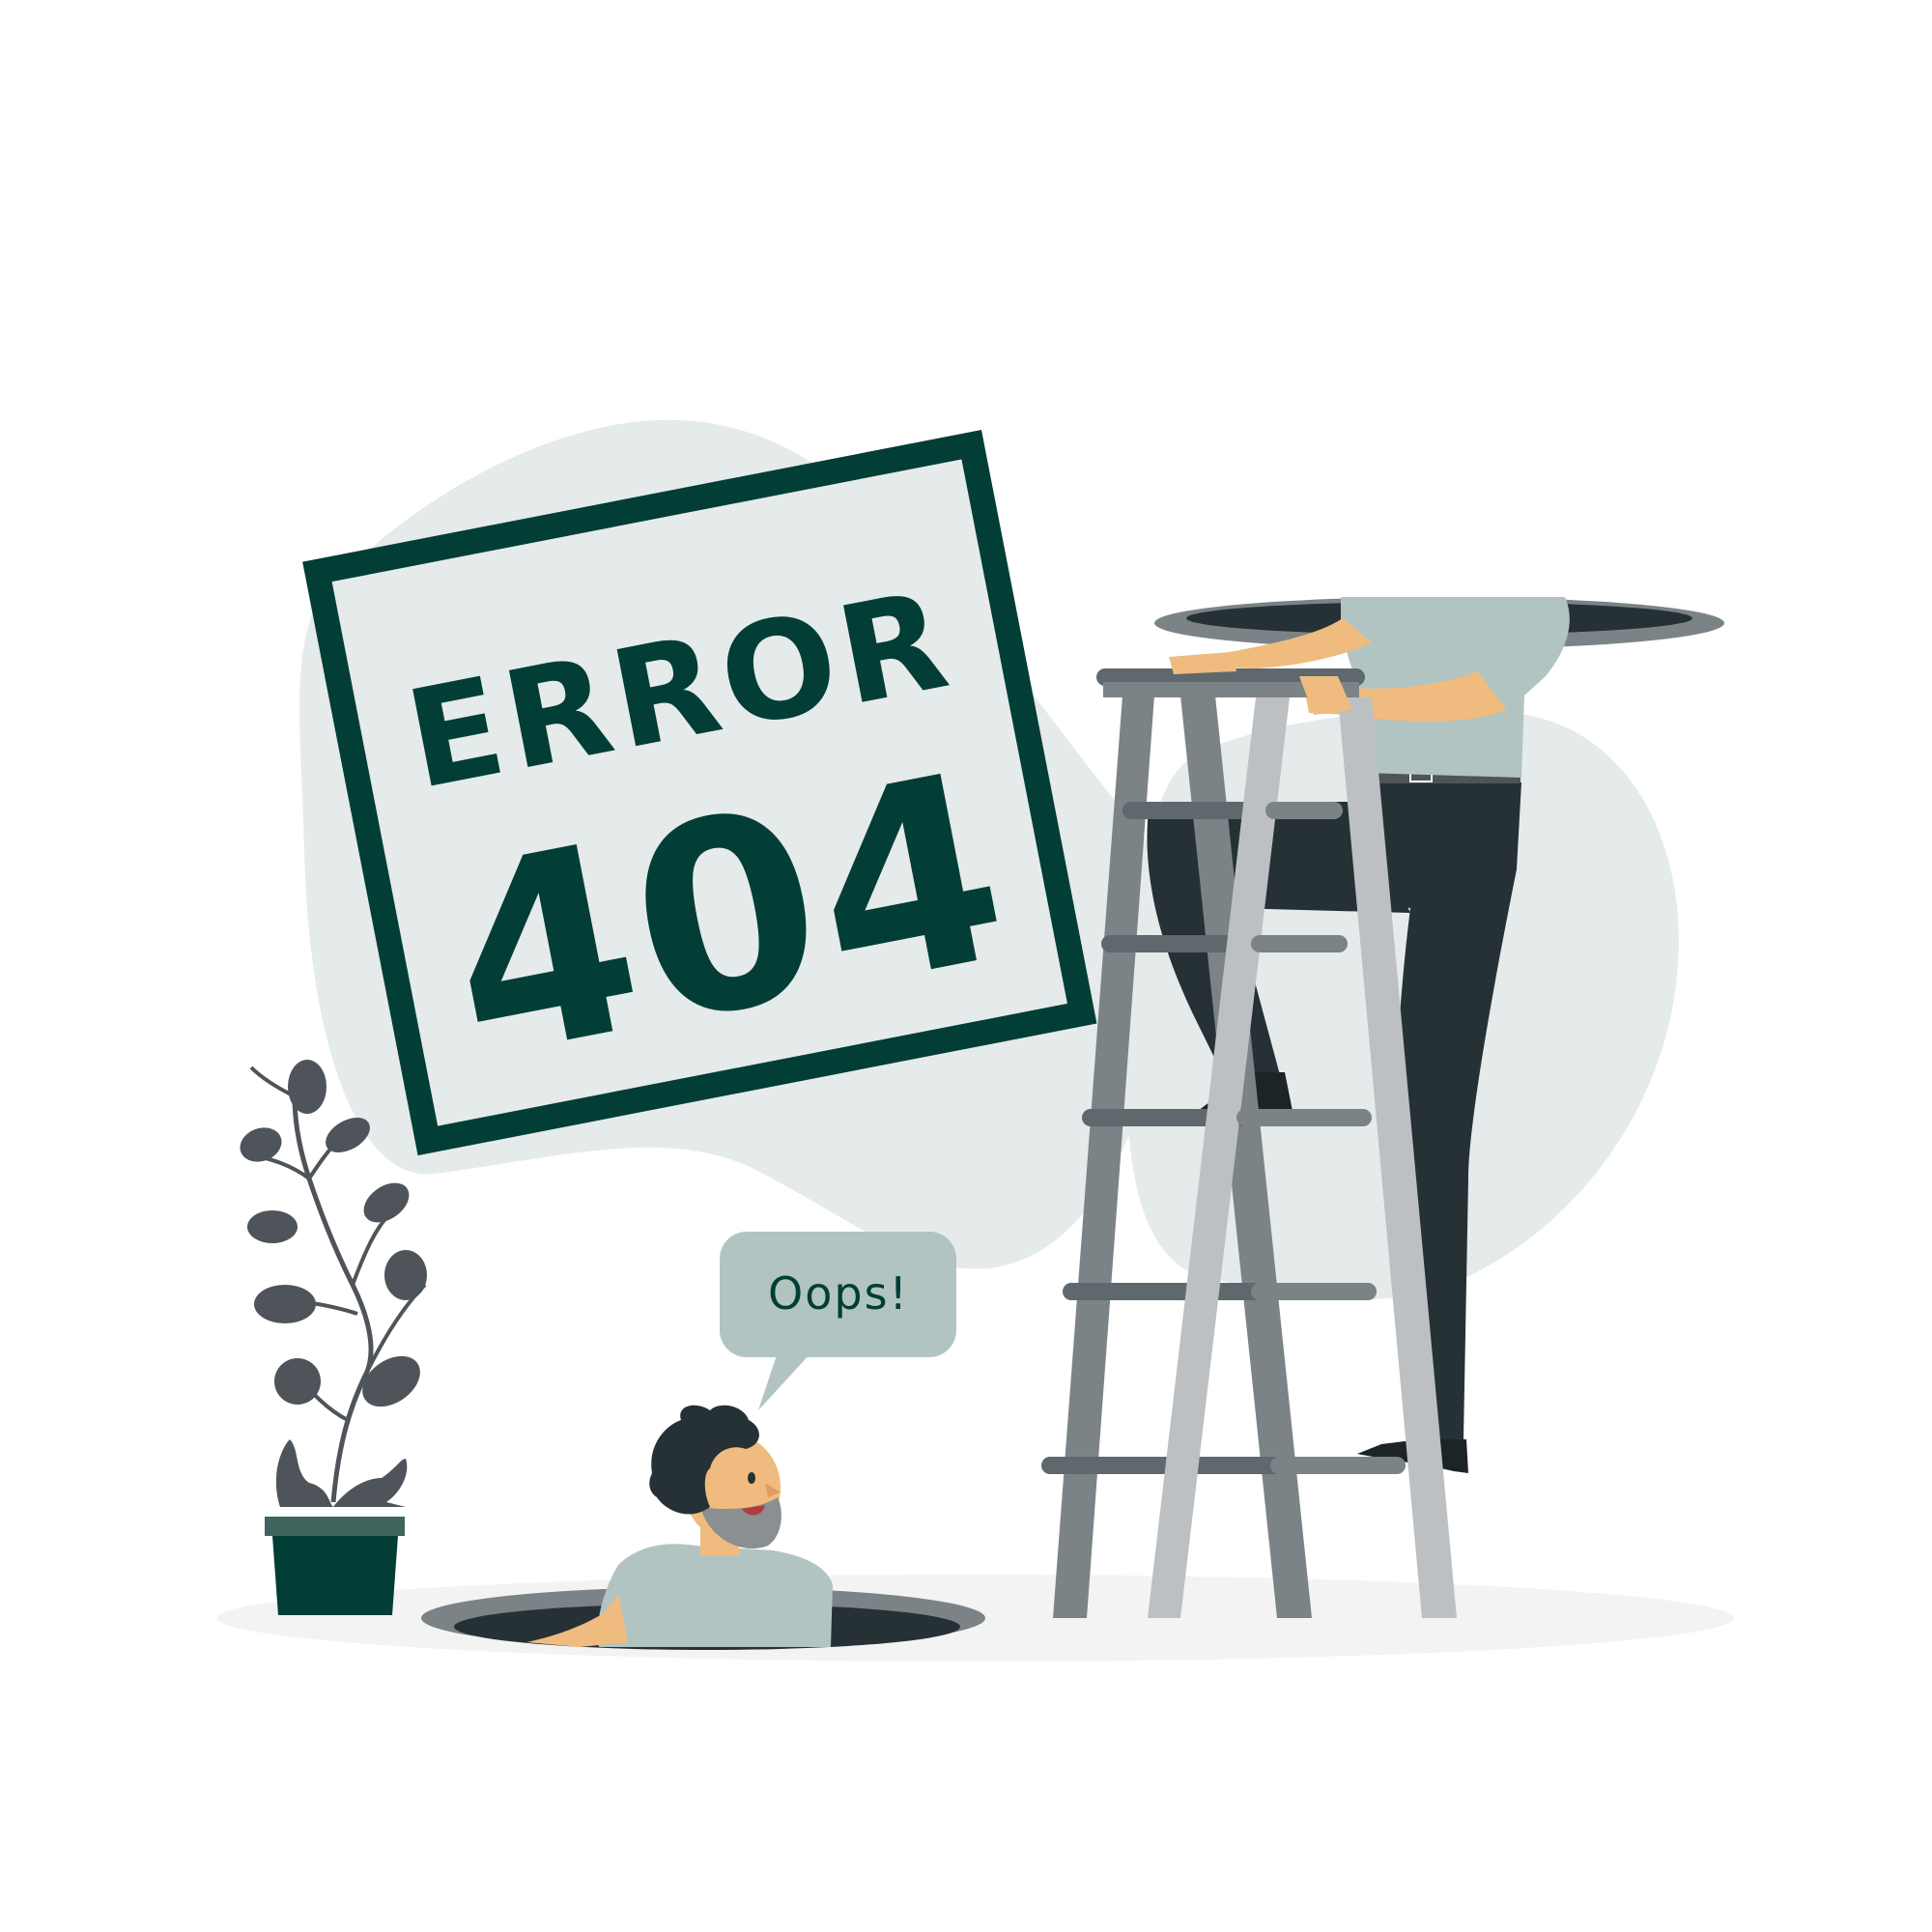 The height and width of the screenshot is (1932, 1932). Describe the element at coordinates (838, 1321) in the screenshot. I see `speech-bubble: Oops!` at that location.